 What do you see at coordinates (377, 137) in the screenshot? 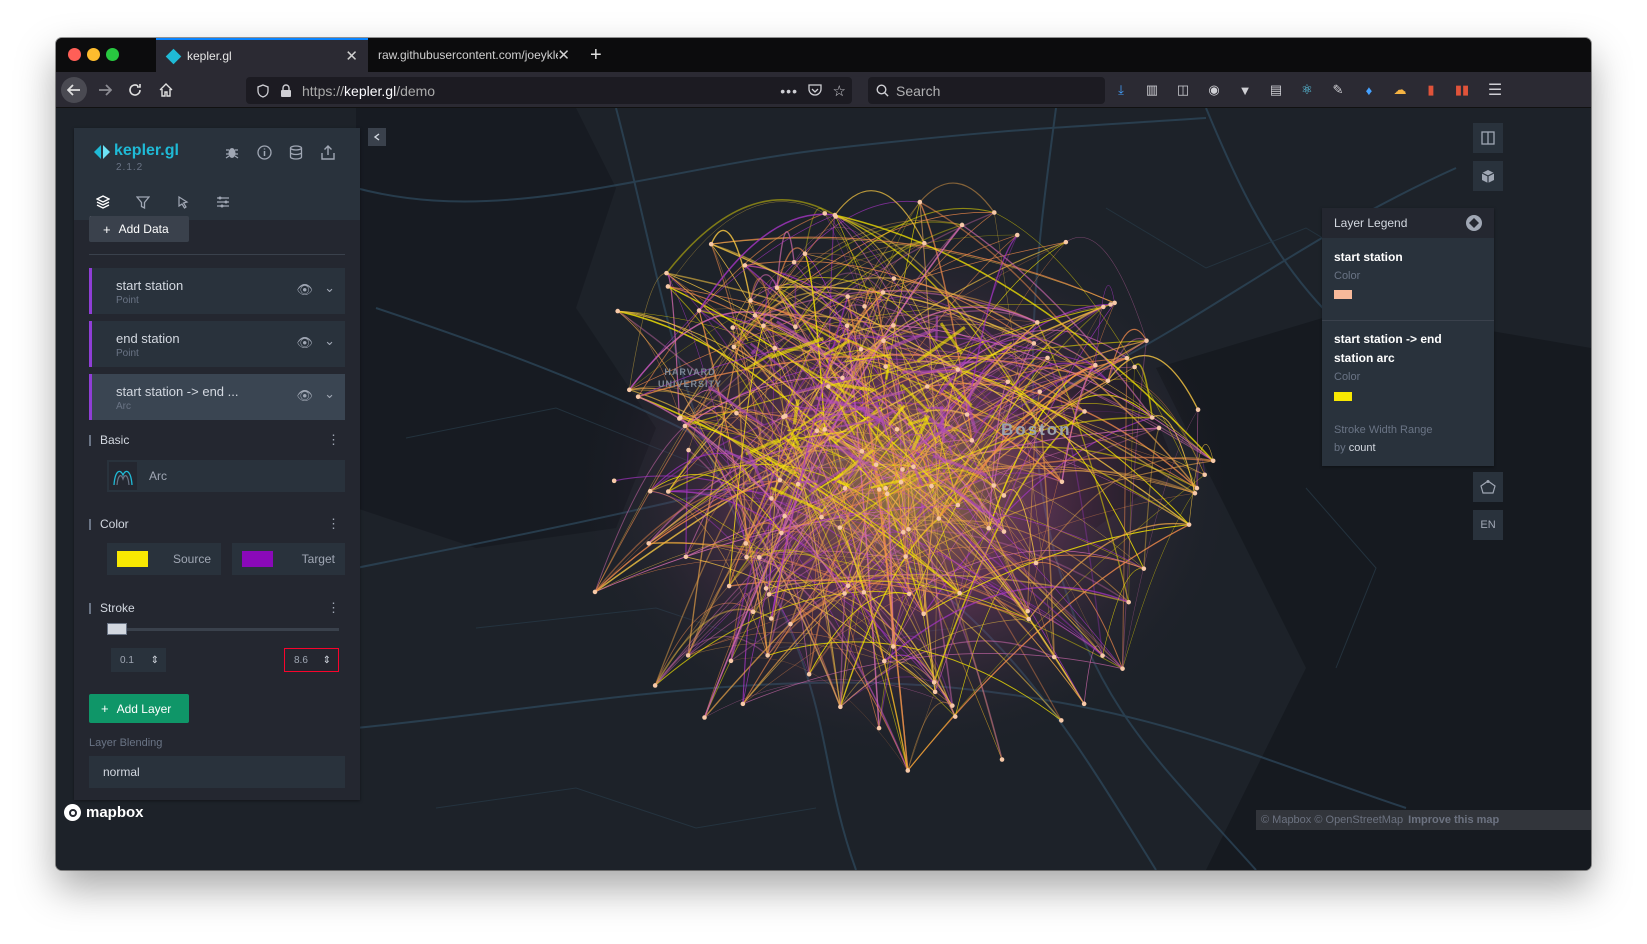
I see `collapse-panel-button` at bounding box center [377, 137].